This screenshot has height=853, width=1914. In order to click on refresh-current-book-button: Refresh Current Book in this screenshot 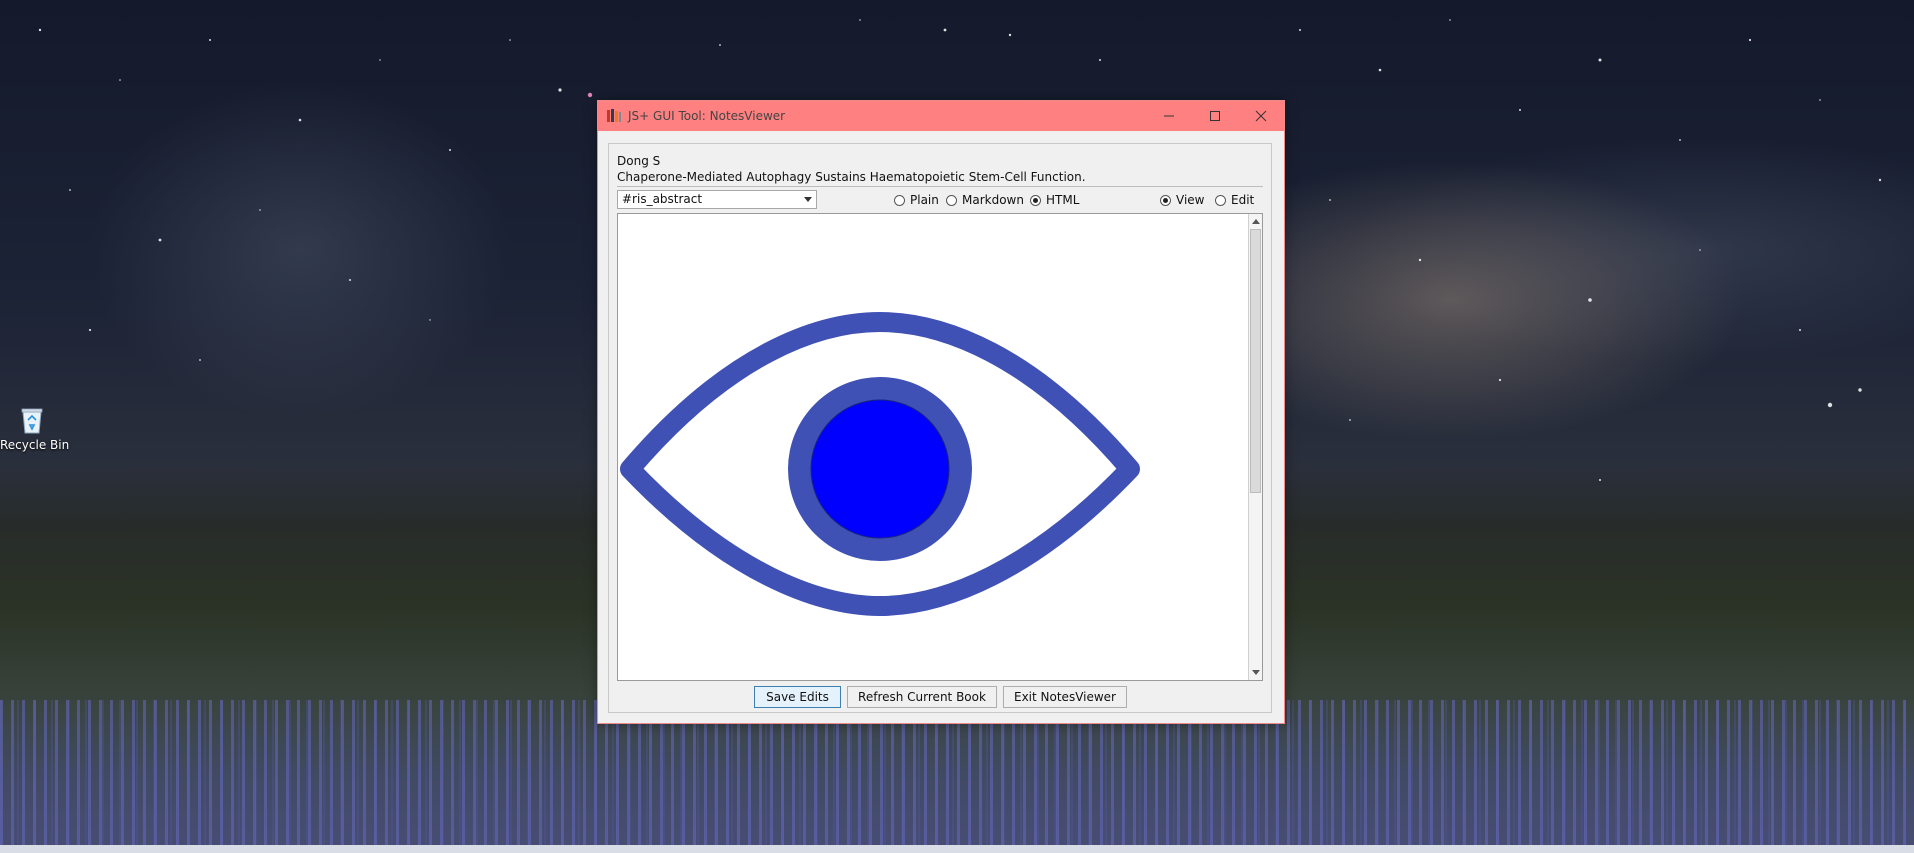, I will do `click(922, 697)`.